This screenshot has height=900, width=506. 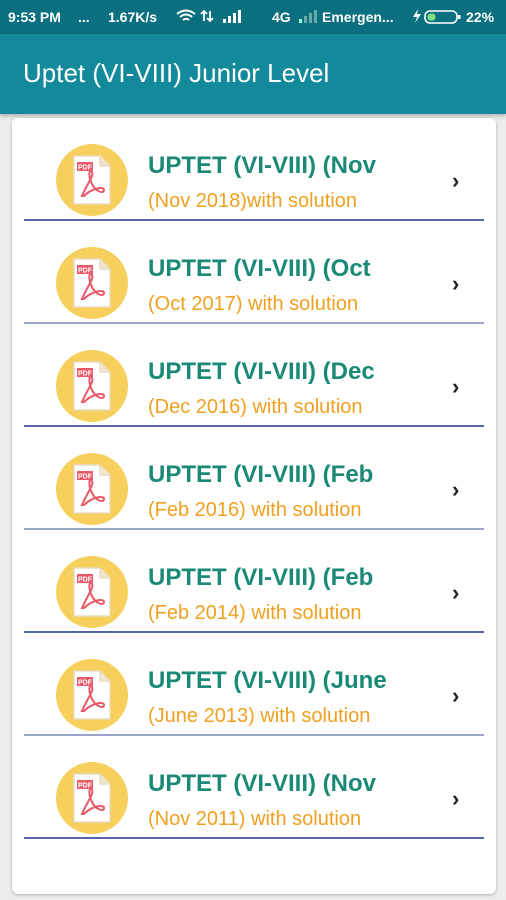 What do you see at coordinates (281, 17) in the screenshot?
I see `status-network: 4G` at bounding box center [281, 17].